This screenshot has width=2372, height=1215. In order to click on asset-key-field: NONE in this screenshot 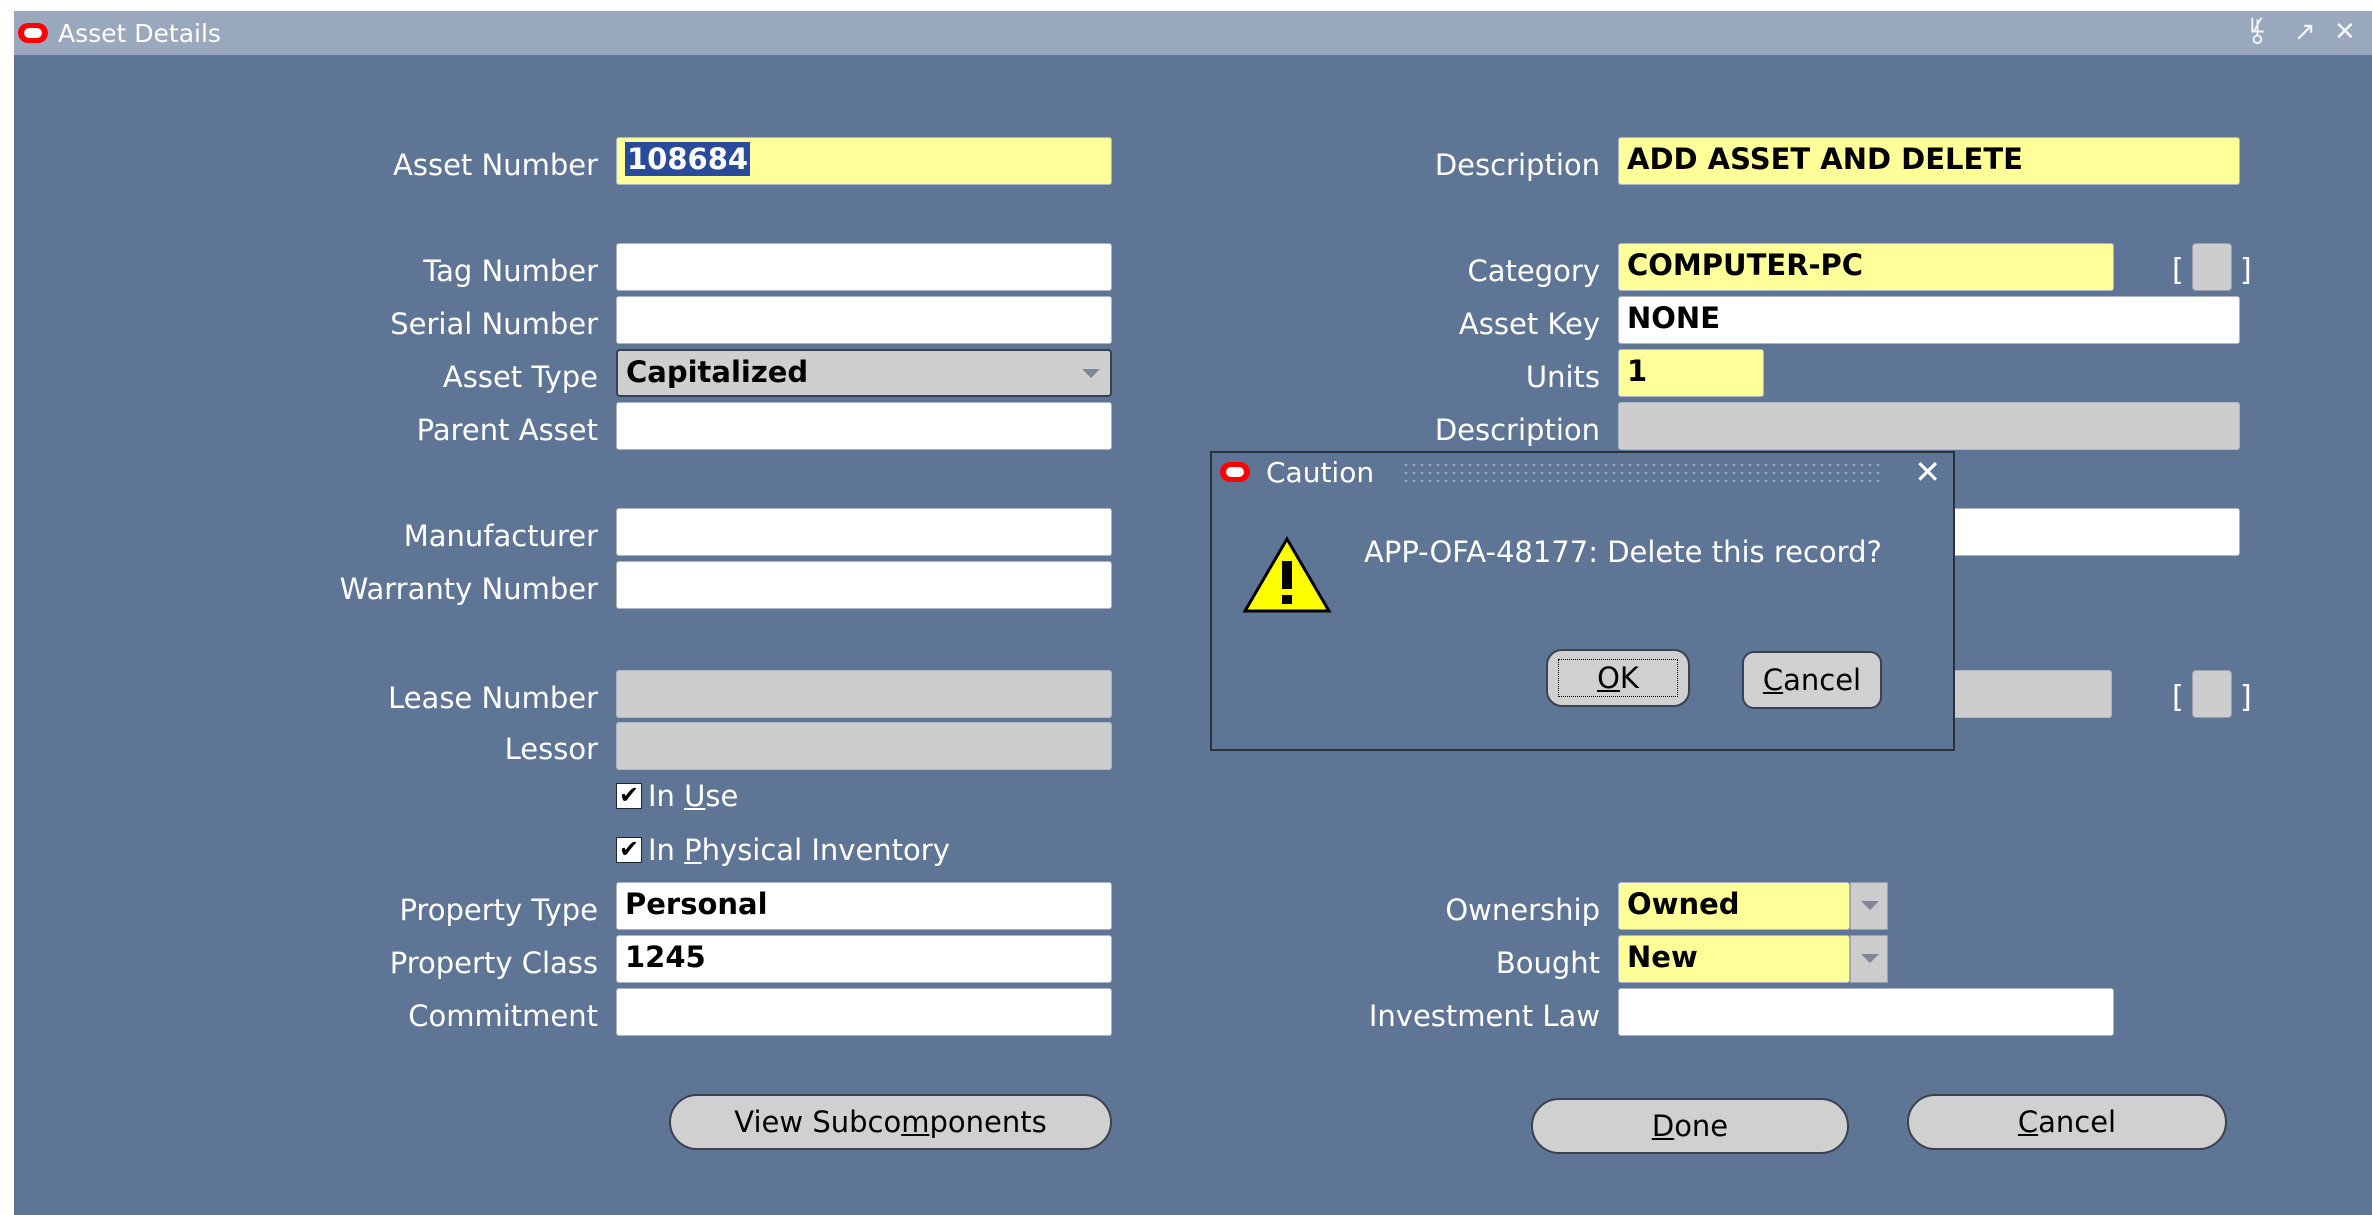, I will do `click(1929, 320)`.